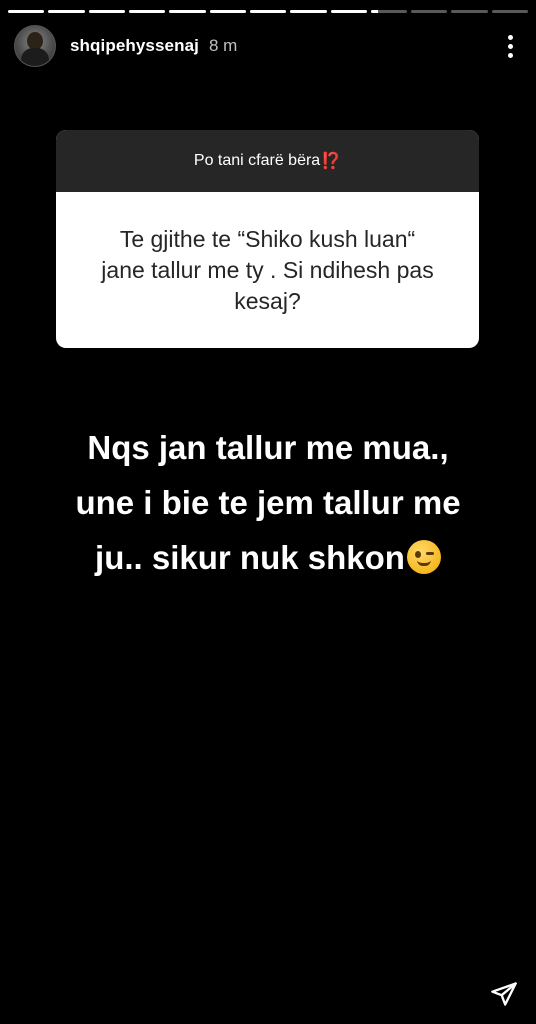  What do you see at coordinates (331, 161) in the screenshot?
I see `exclamation-question-icon: ⁉️` at bounding box center [331, 161].